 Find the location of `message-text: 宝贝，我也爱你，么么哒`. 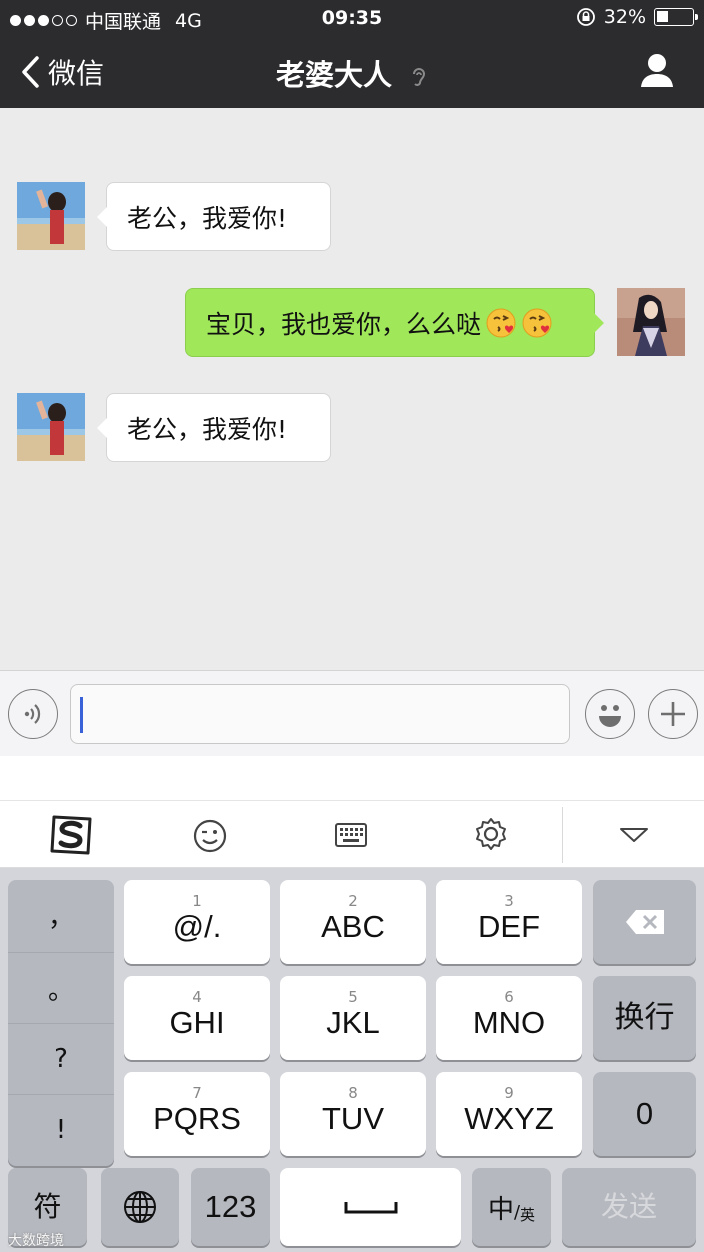

message-text: 宝贝，我也爱你，么么哒 is located at coordinates (344, 324).